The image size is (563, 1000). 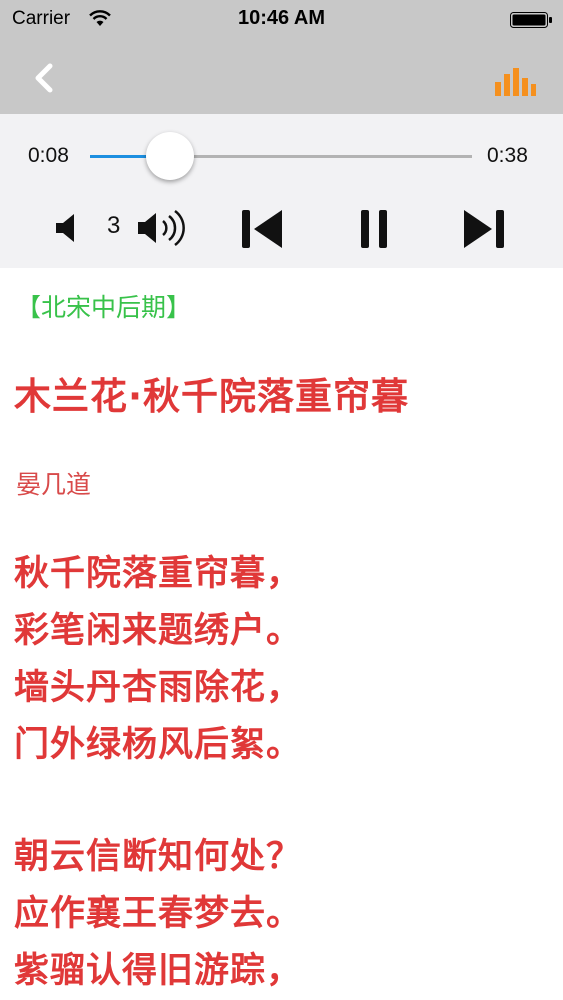 I want to click on battery-icon, so click(x=531, y=20).